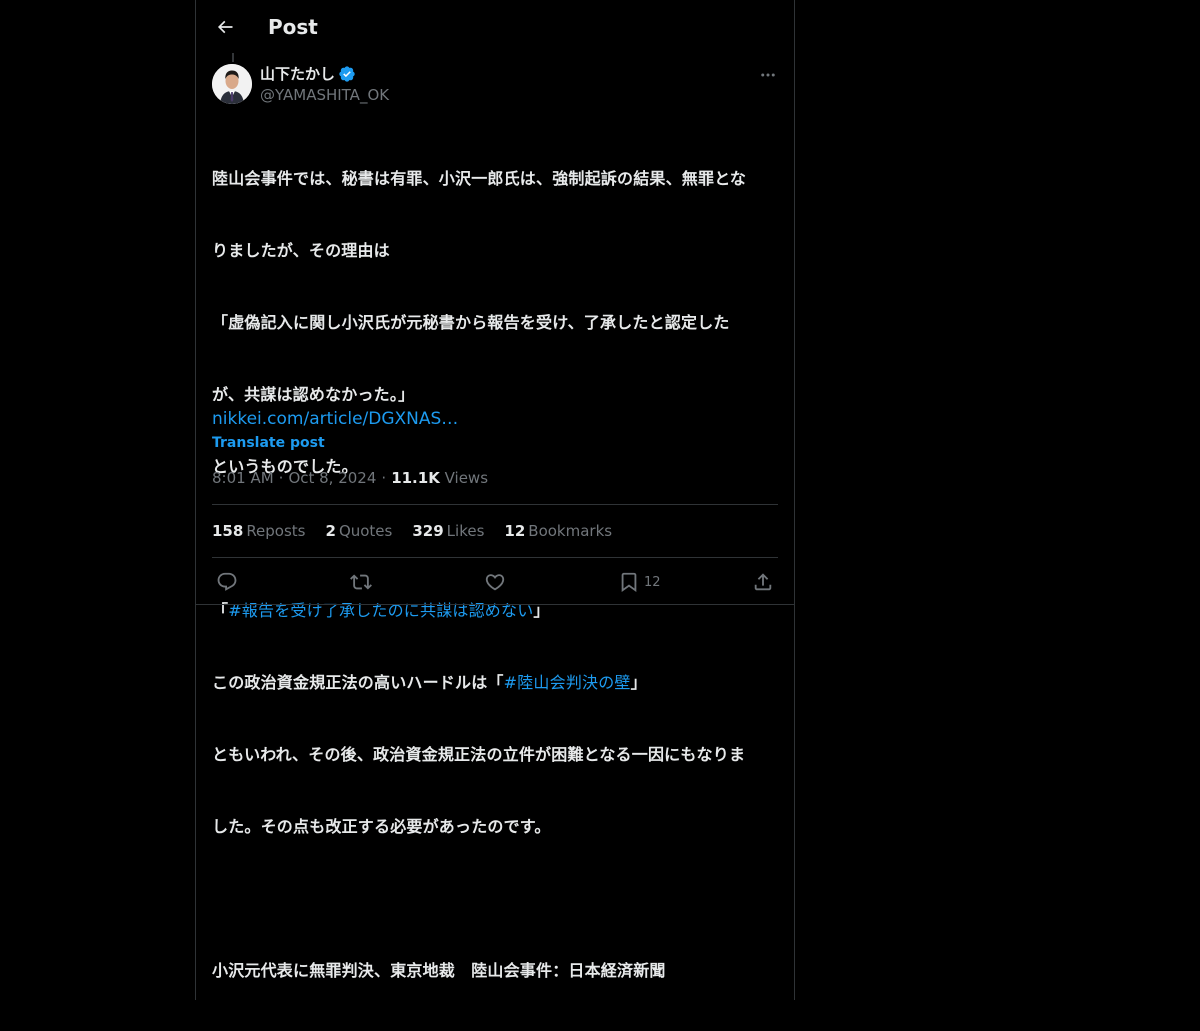 The height and width of the screenshot is (1031, 1200). I want to click on post-time: 8:01 AM, so click(243, 478).